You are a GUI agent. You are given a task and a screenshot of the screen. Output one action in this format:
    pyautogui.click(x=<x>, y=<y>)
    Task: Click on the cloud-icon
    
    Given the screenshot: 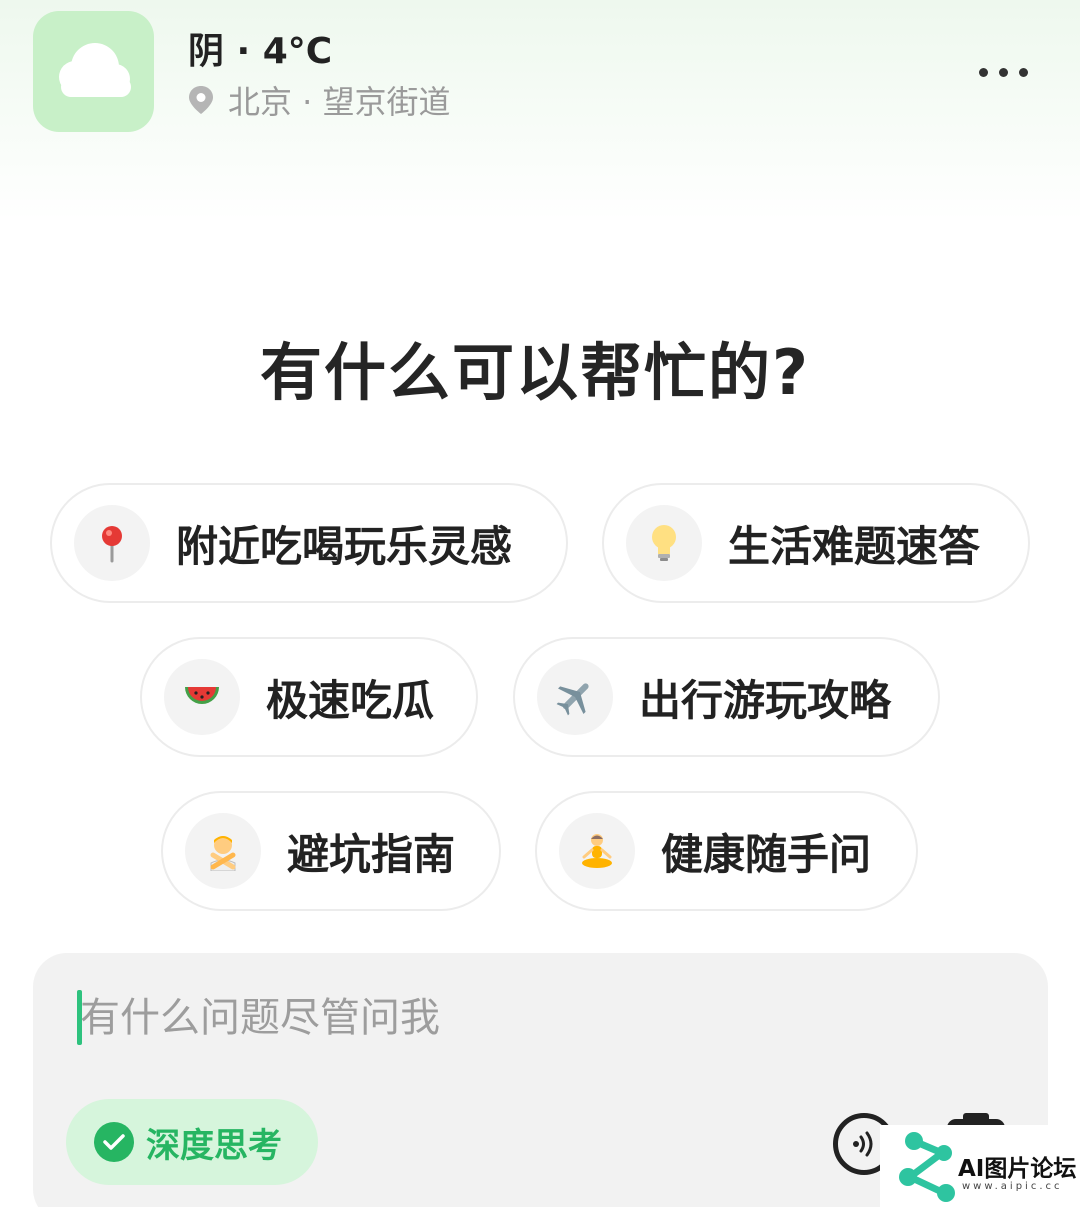 What is the action you would take?
    pyautogui.click(x=95, y=70)
    